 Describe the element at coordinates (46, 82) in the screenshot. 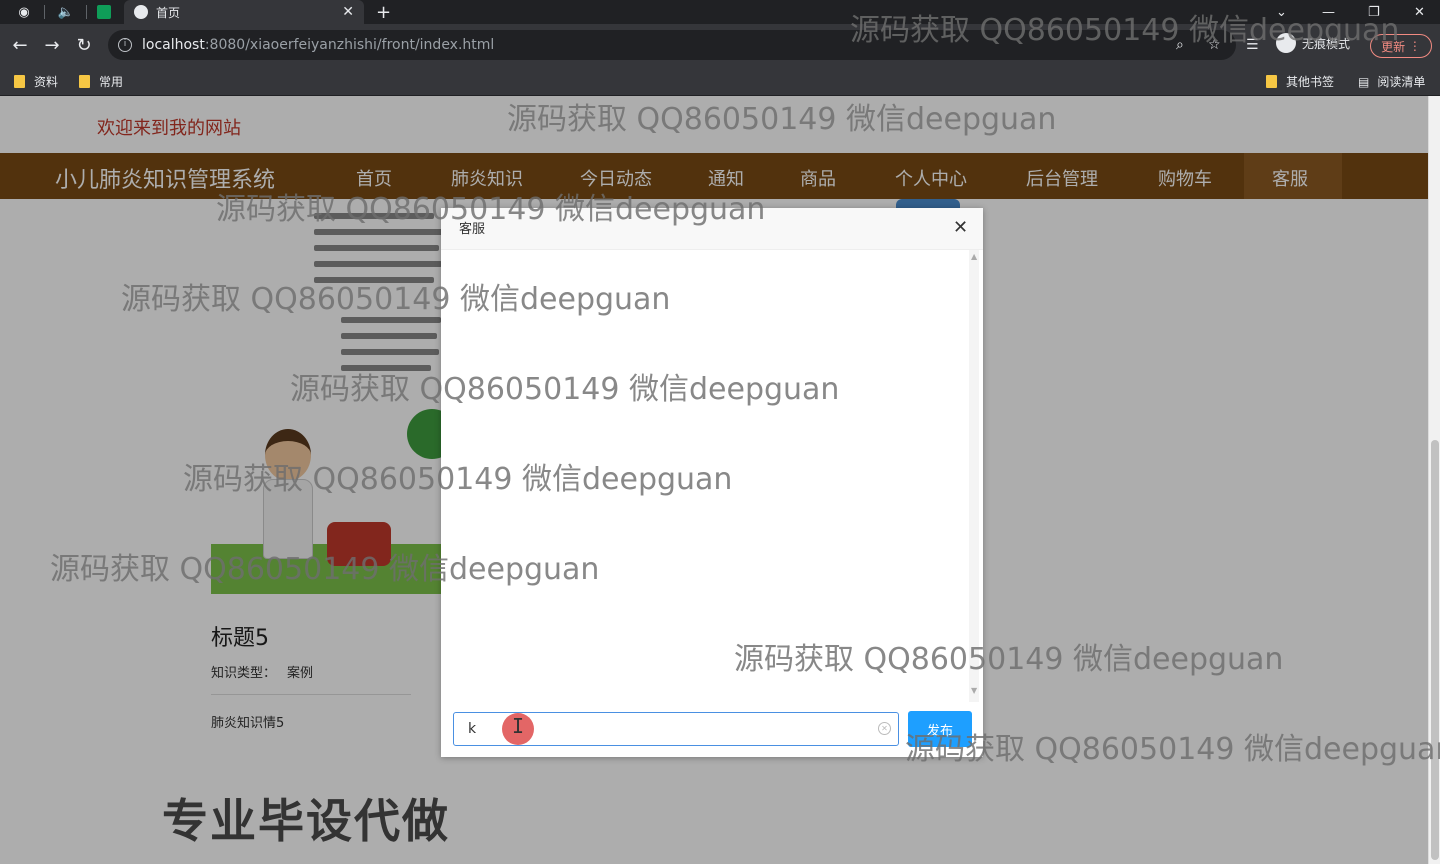

I see `bookmark-label: 资料` at that location.